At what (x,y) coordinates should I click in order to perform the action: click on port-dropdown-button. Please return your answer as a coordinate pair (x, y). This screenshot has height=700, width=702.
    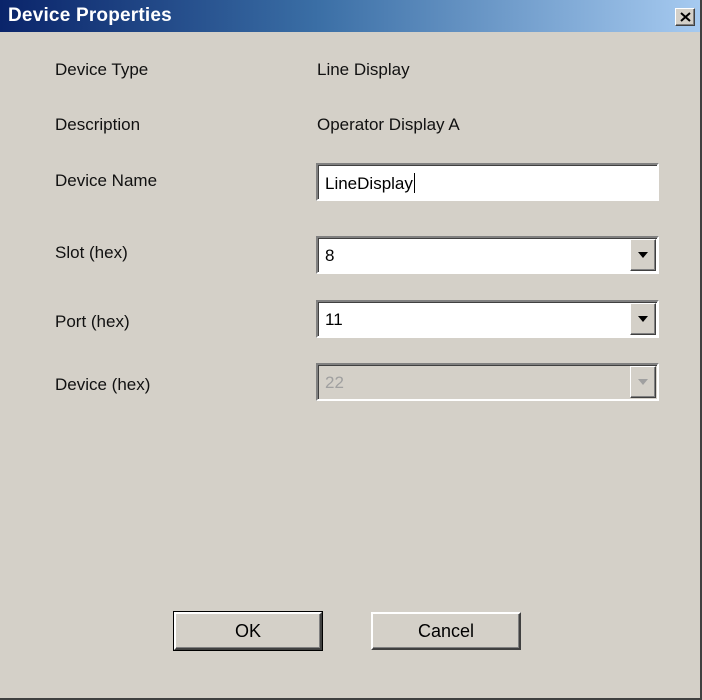
    Looking at the image, I should click on (643, 319).